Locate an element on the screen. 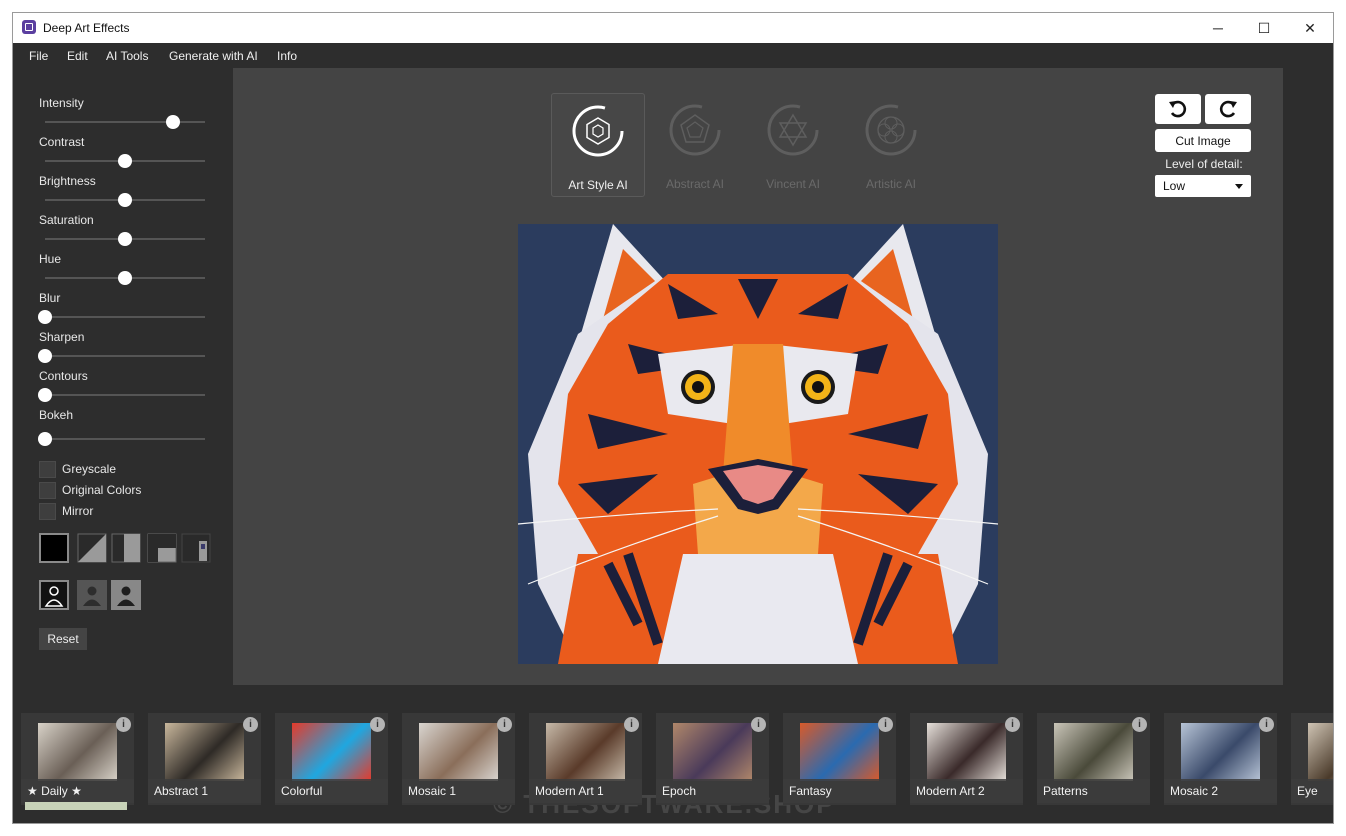 Image resolution: width=1346 pixels, height=836 pixels. greyscale-checkbox is located at coordinates (47, 469).